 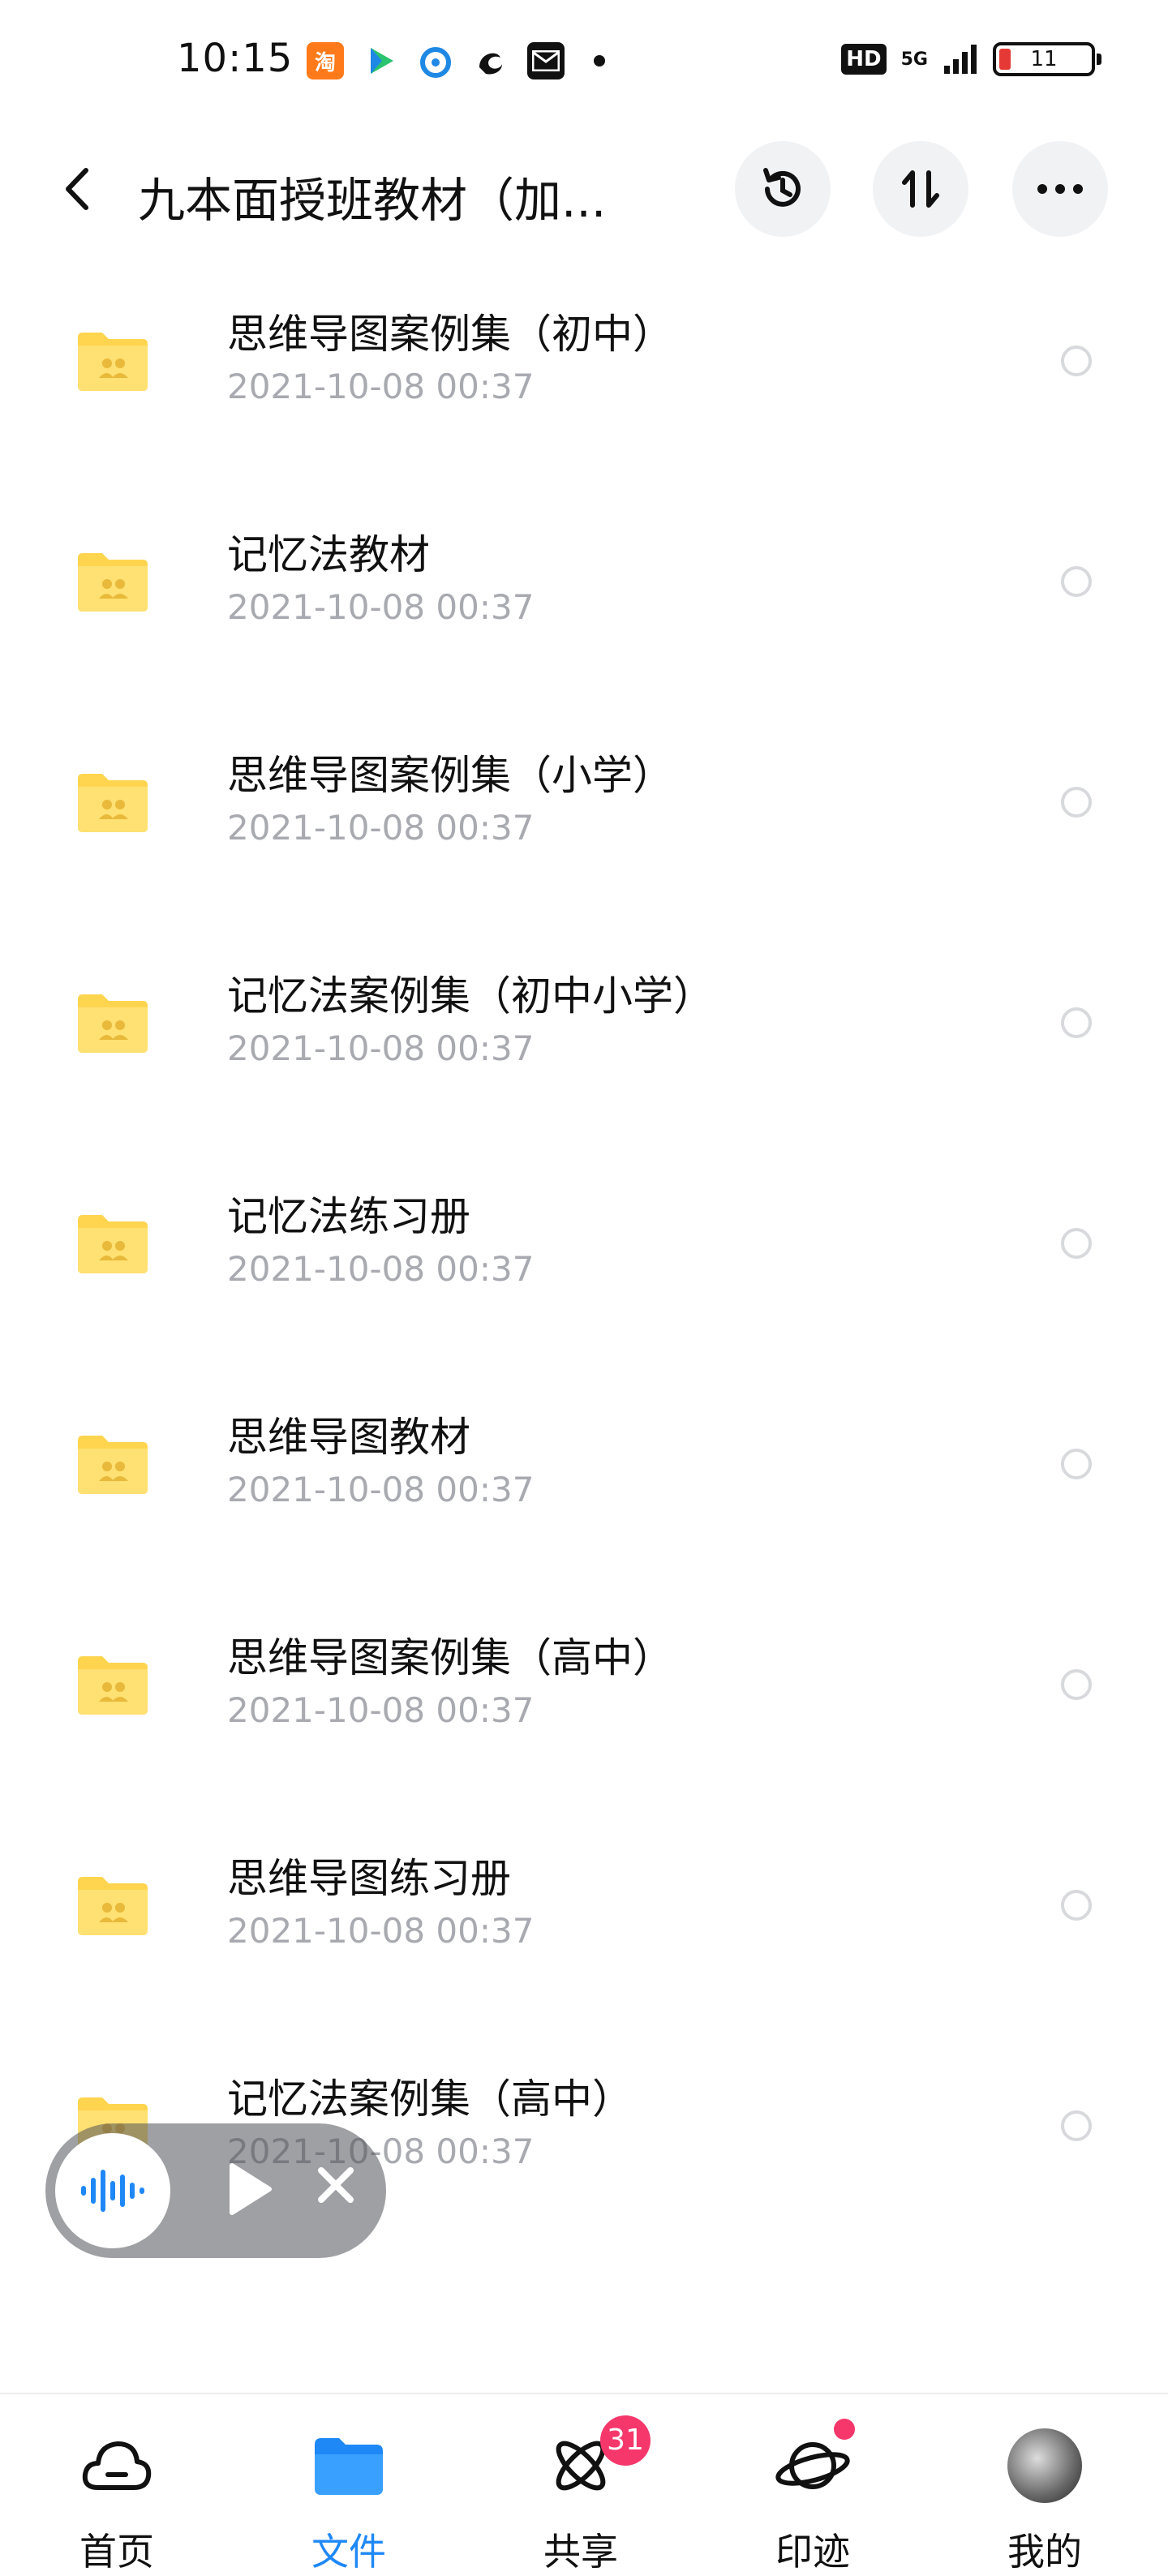 What do you see at coordinates (430, 2099) in the screenshot?
I see `file-name: 记忆法案例集（高中）` at bounding box center [430, 2099].